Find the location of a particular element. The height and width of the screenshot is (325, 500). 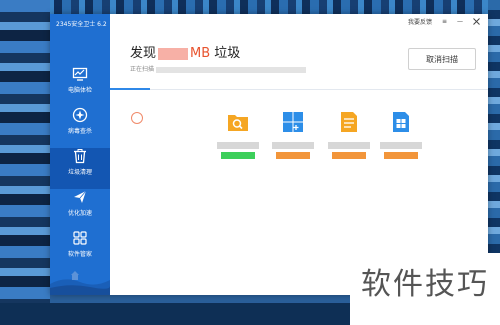

taskbar is located at coordinates (175, 314).